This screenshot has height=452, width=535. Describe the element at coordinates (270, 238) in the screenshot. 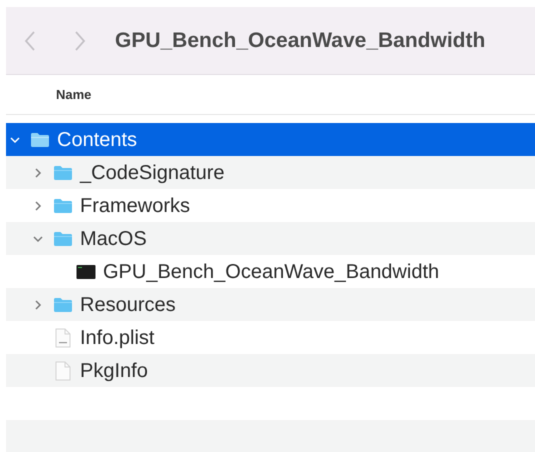

I see `file-row: MacOS` at that location.